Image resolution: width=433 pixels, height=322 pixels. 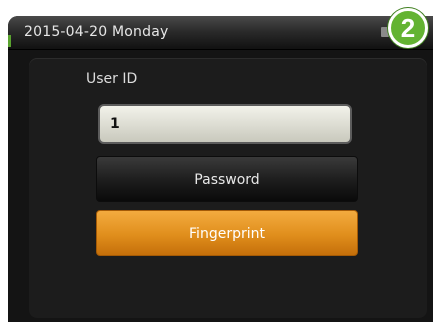 What do you see at coordinates (112, 79) in the screenshot?
I see `user-id-label: User ID` at bounding box center [112, 79].